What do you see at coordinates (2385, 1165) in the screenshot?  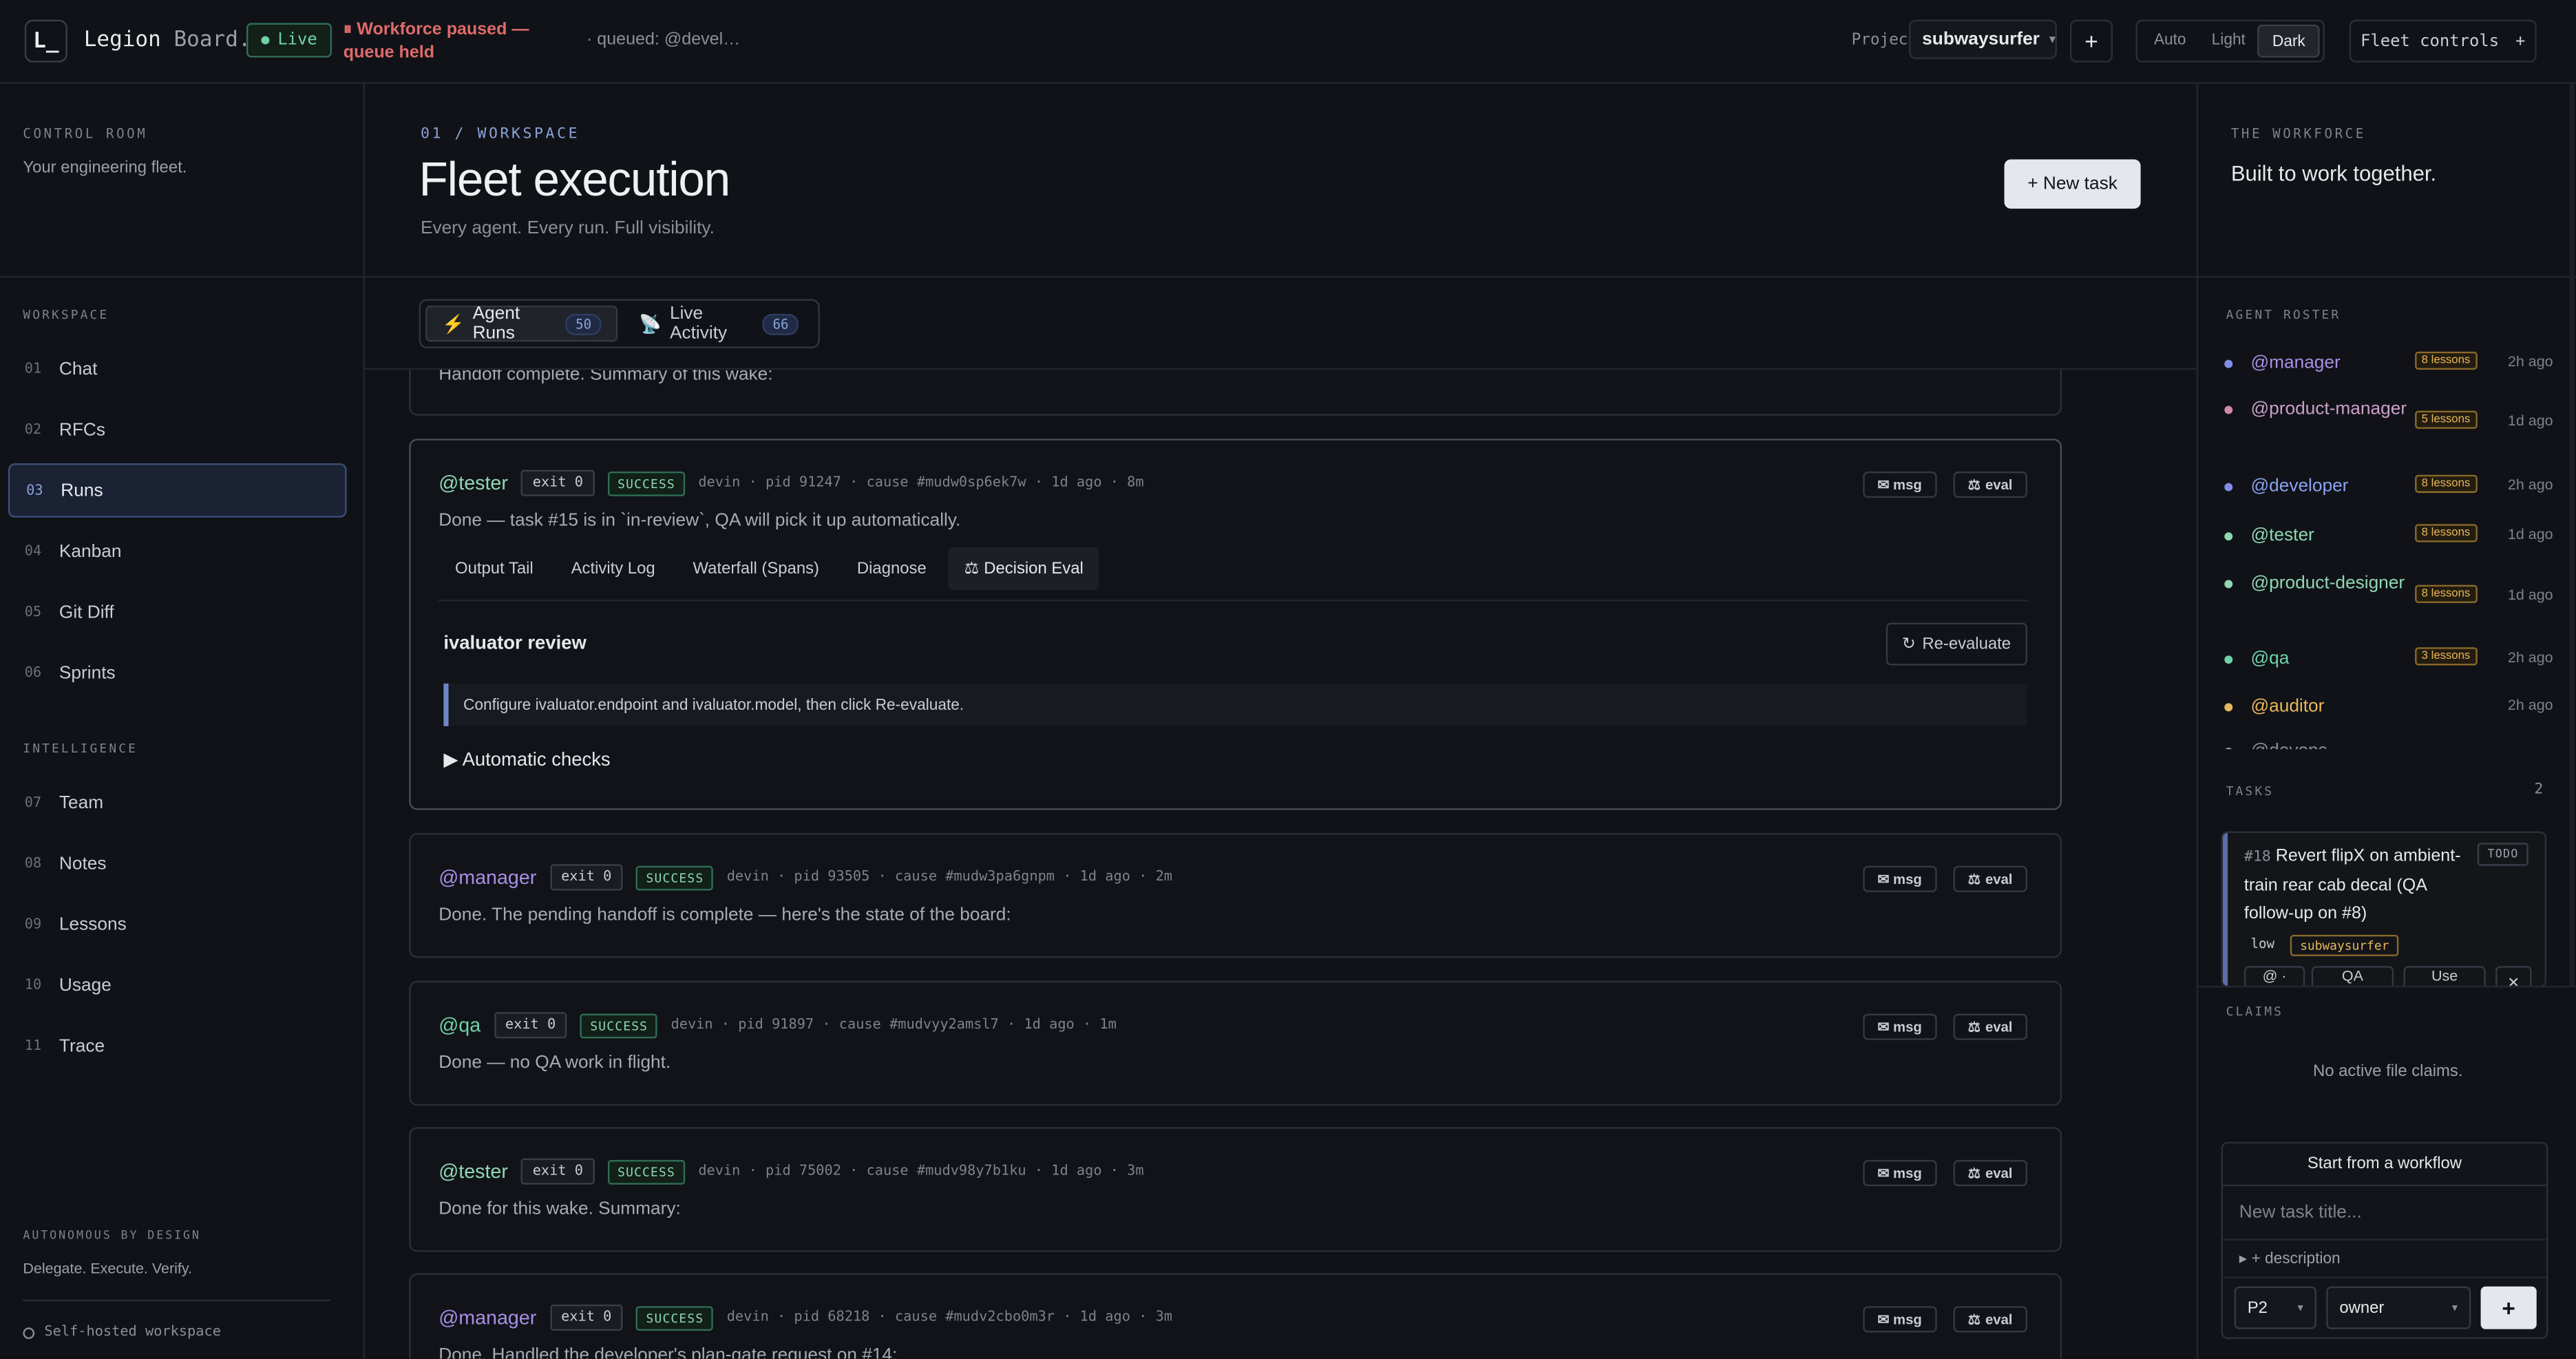 I see `start-from-workflow-button: Start from a workflow` at bounding box center [2385, 1165].